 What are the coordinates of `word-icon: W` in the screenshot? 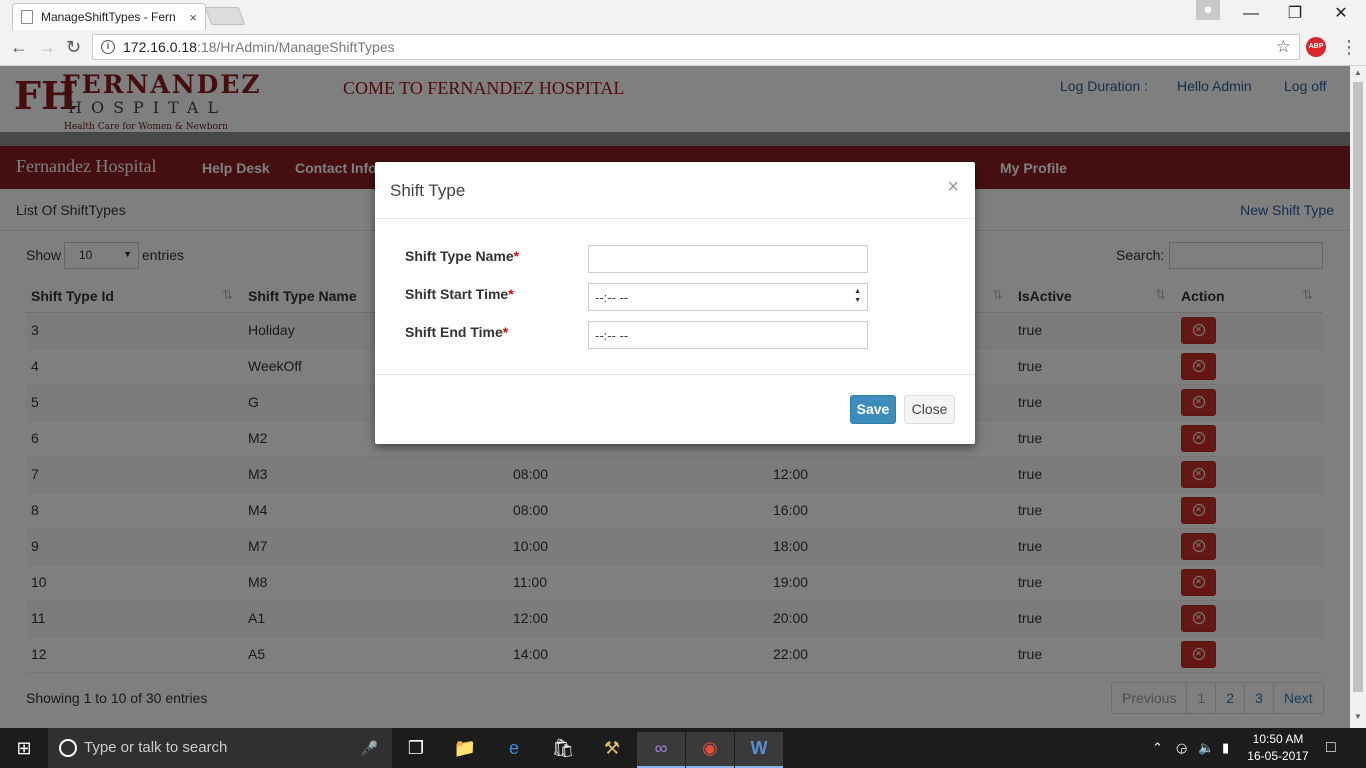 It's located at (759, 750).